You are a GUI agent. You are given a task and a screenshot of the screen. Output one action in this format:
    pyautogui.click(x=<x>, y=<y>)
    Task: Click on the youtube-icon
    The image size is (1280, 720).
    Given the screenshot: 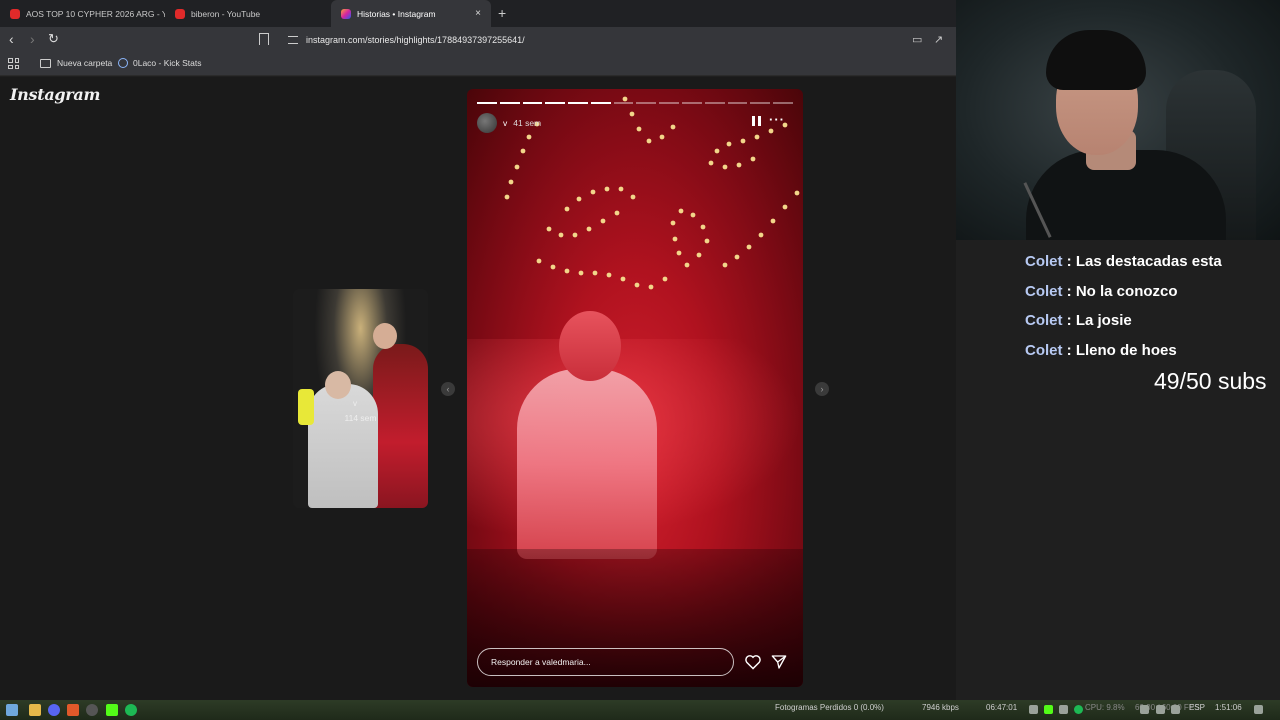 What is the action you would take?
    pyautogui.click(x=180, y=13)
    